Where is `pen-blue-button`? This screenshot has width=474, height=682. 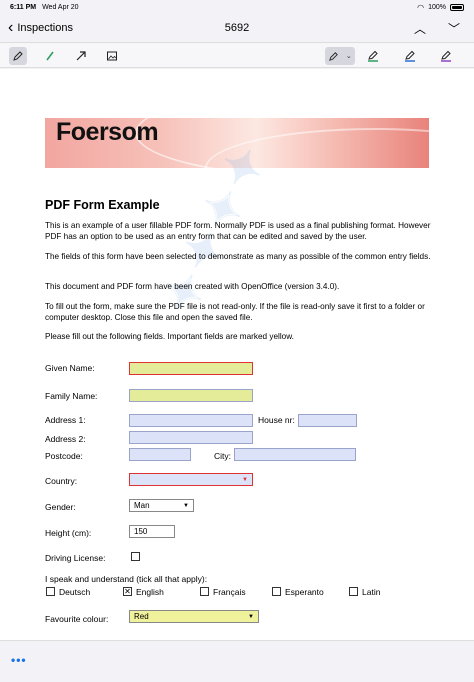 pen-blue-button is located at coordinates (410, 56).